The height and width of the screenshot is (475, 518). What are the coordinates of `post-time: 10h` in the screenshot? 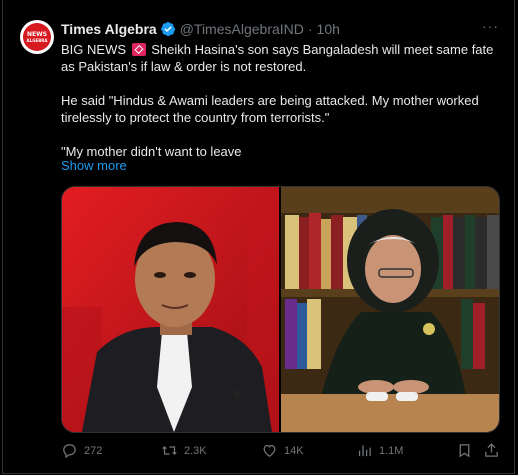 It's located at (328, 29).